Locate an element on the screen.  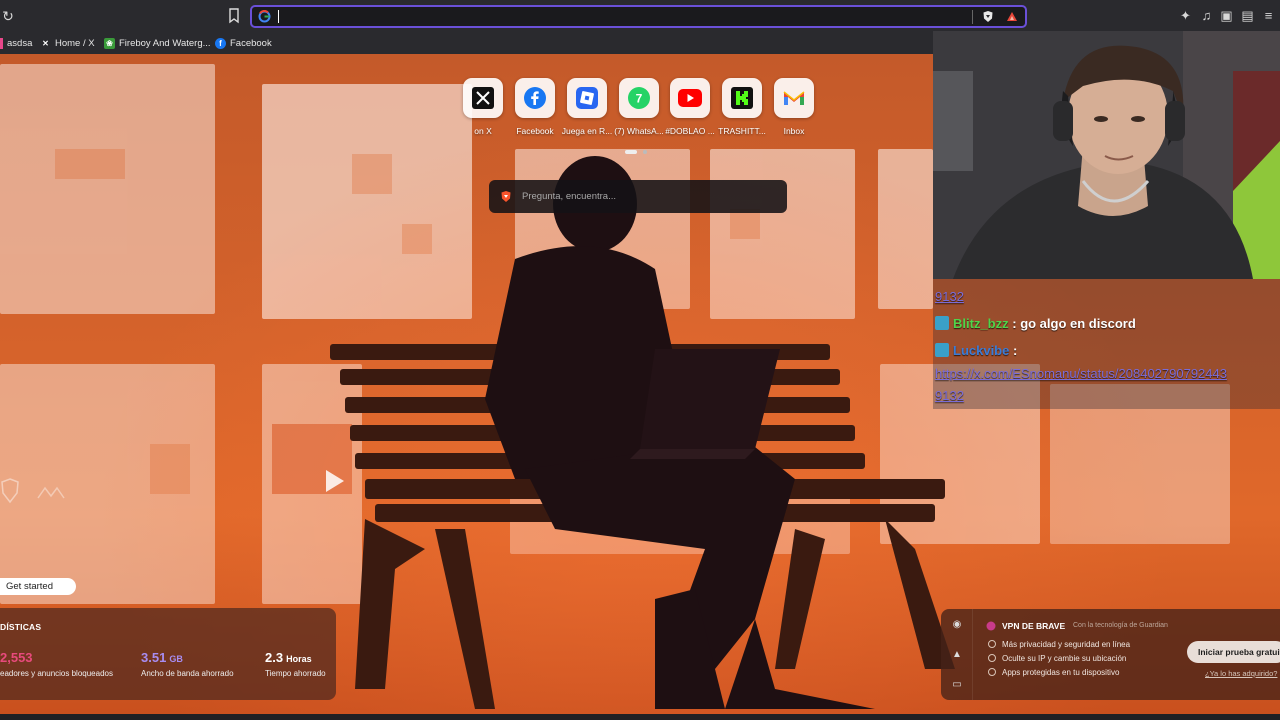
widget-switcher: ◉ ▲ ▭ is located at coordinates (957, 654).